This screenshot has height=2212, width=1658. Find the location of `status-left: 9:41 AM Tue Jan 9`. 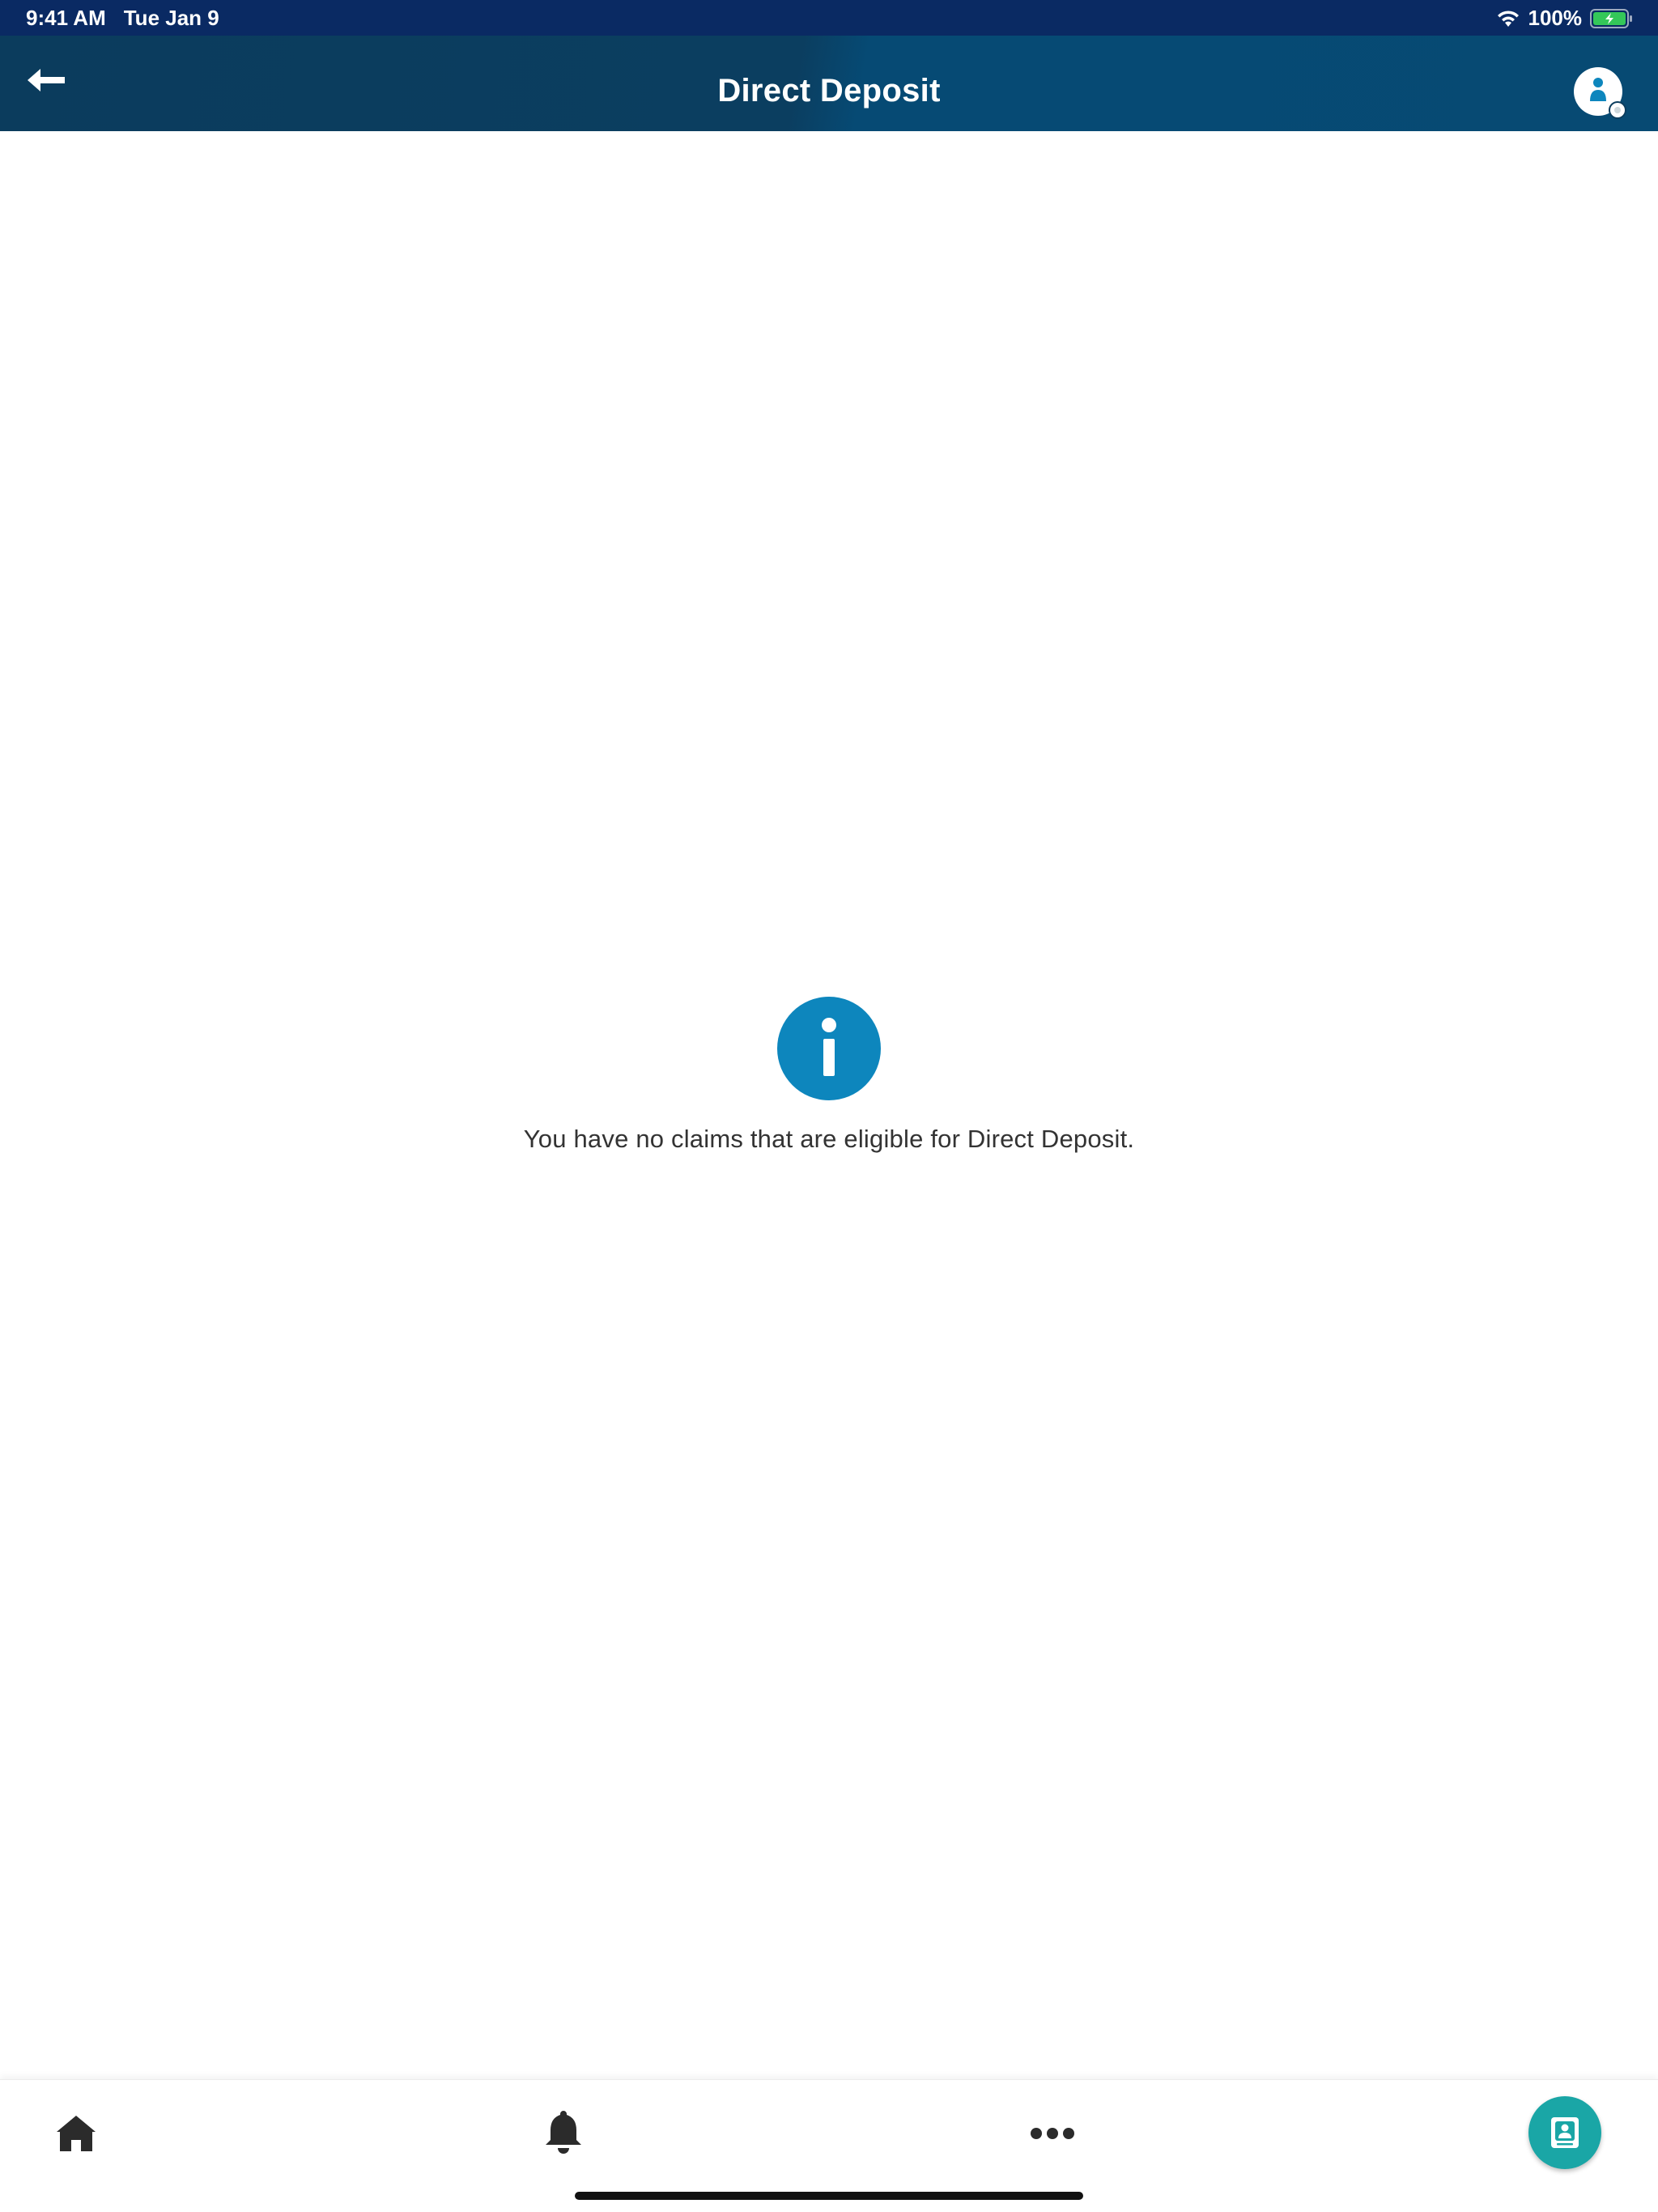

status-left: 9:41 AM Tue Jan 9 is located at coordinates (122, 19).